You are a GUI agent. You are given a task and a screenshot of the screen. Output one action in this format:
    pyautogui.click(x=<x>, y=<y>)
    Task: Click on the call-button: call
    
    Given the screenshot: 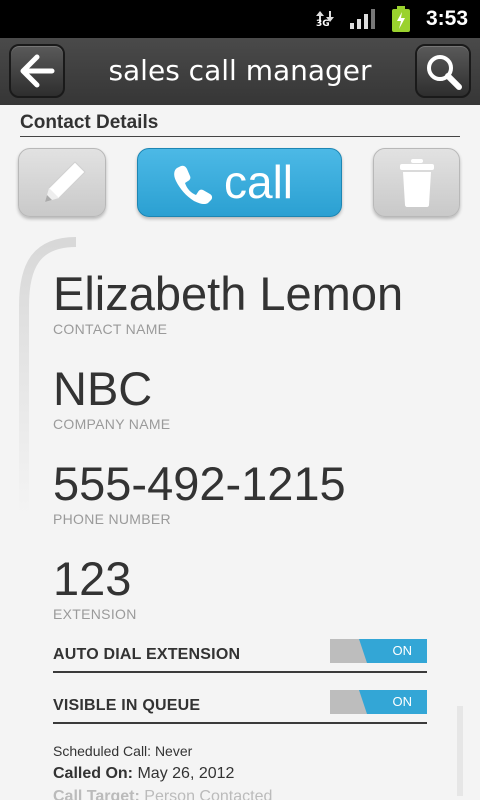 What is the action you would take?
    pyautogui.click(x=239, y=182)
    